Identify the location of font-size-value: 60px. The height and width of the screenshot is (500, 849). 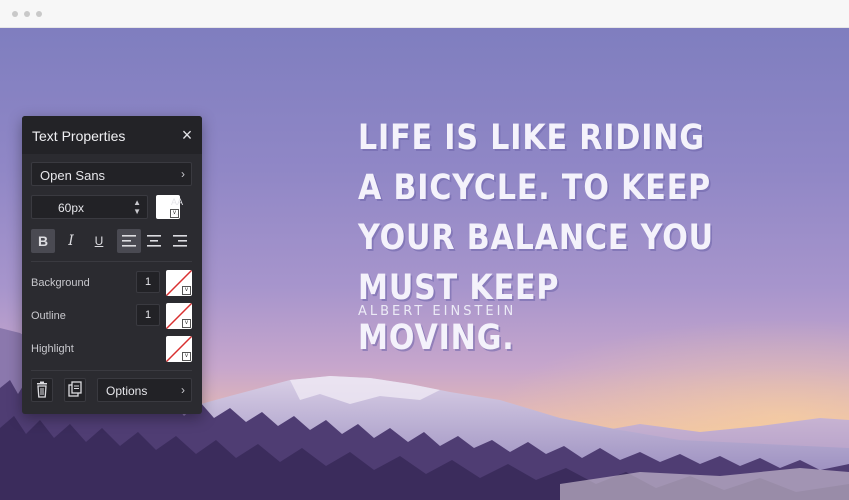
(71, 208).